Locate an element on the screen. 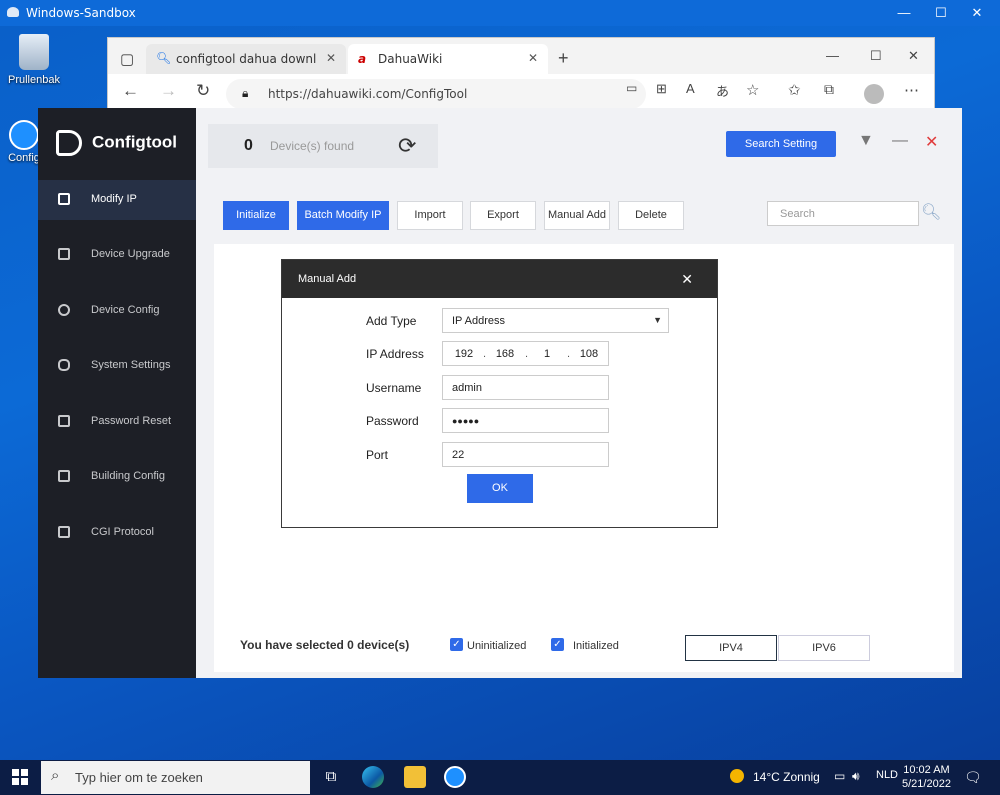 The height and width of the screenshot is (795, 1000). initialize-button: Initialize is located at coordinates (256, 215).